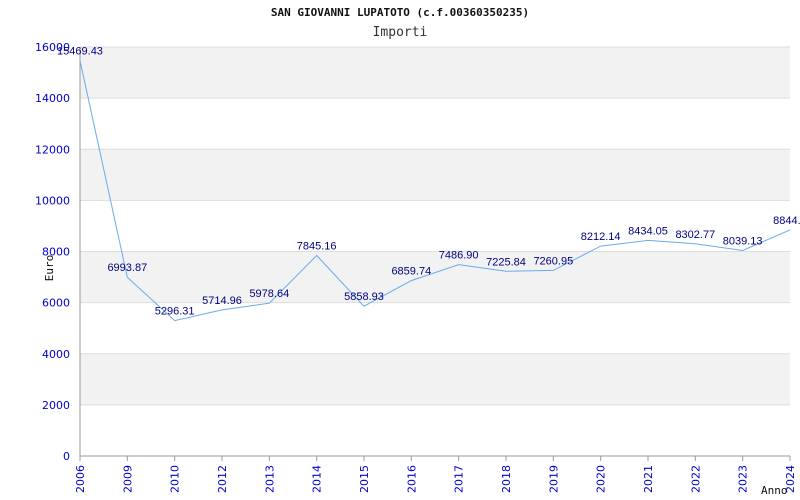 This screenshot has height=500, width=800. Describe the element at coordinates (66, 456) in the screenshot. I see `y-tick-label: 0` at that location.